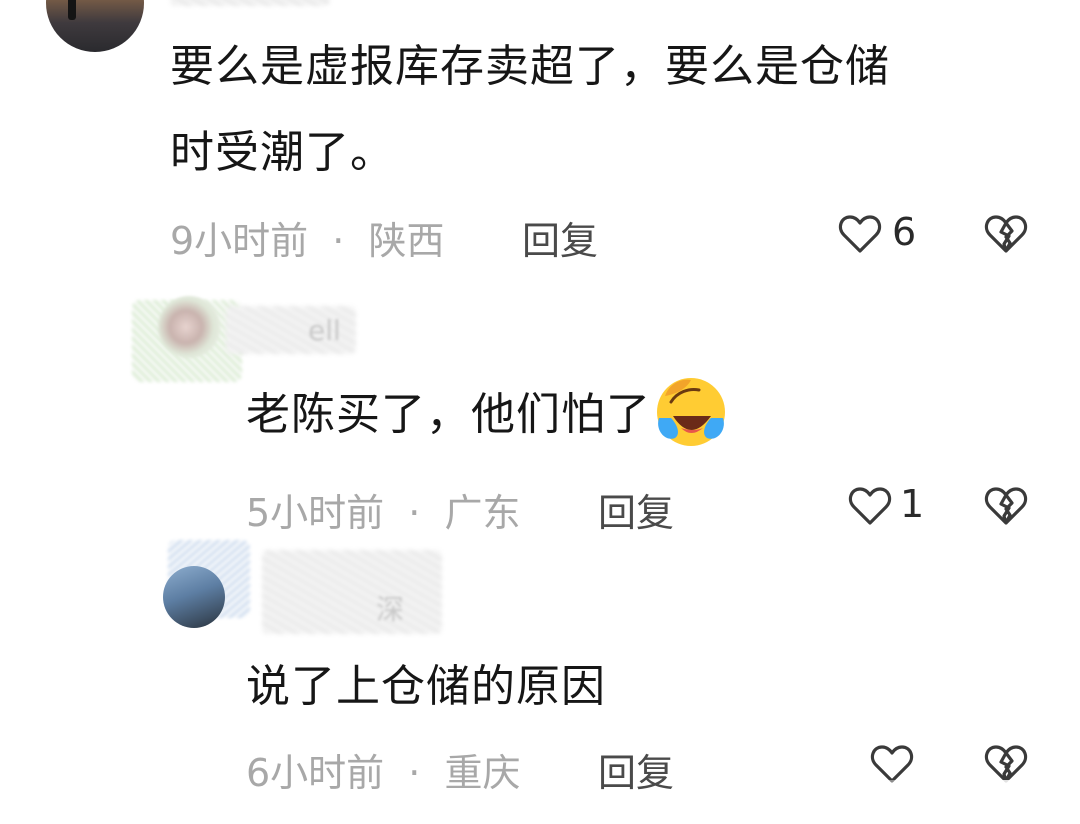 The image size is (1080, 824). What do you see at coordinates (426, 686) in the screenshot?
I see `comment-text-line: 说了上仓储的原因` at bounding box center [426, 686].